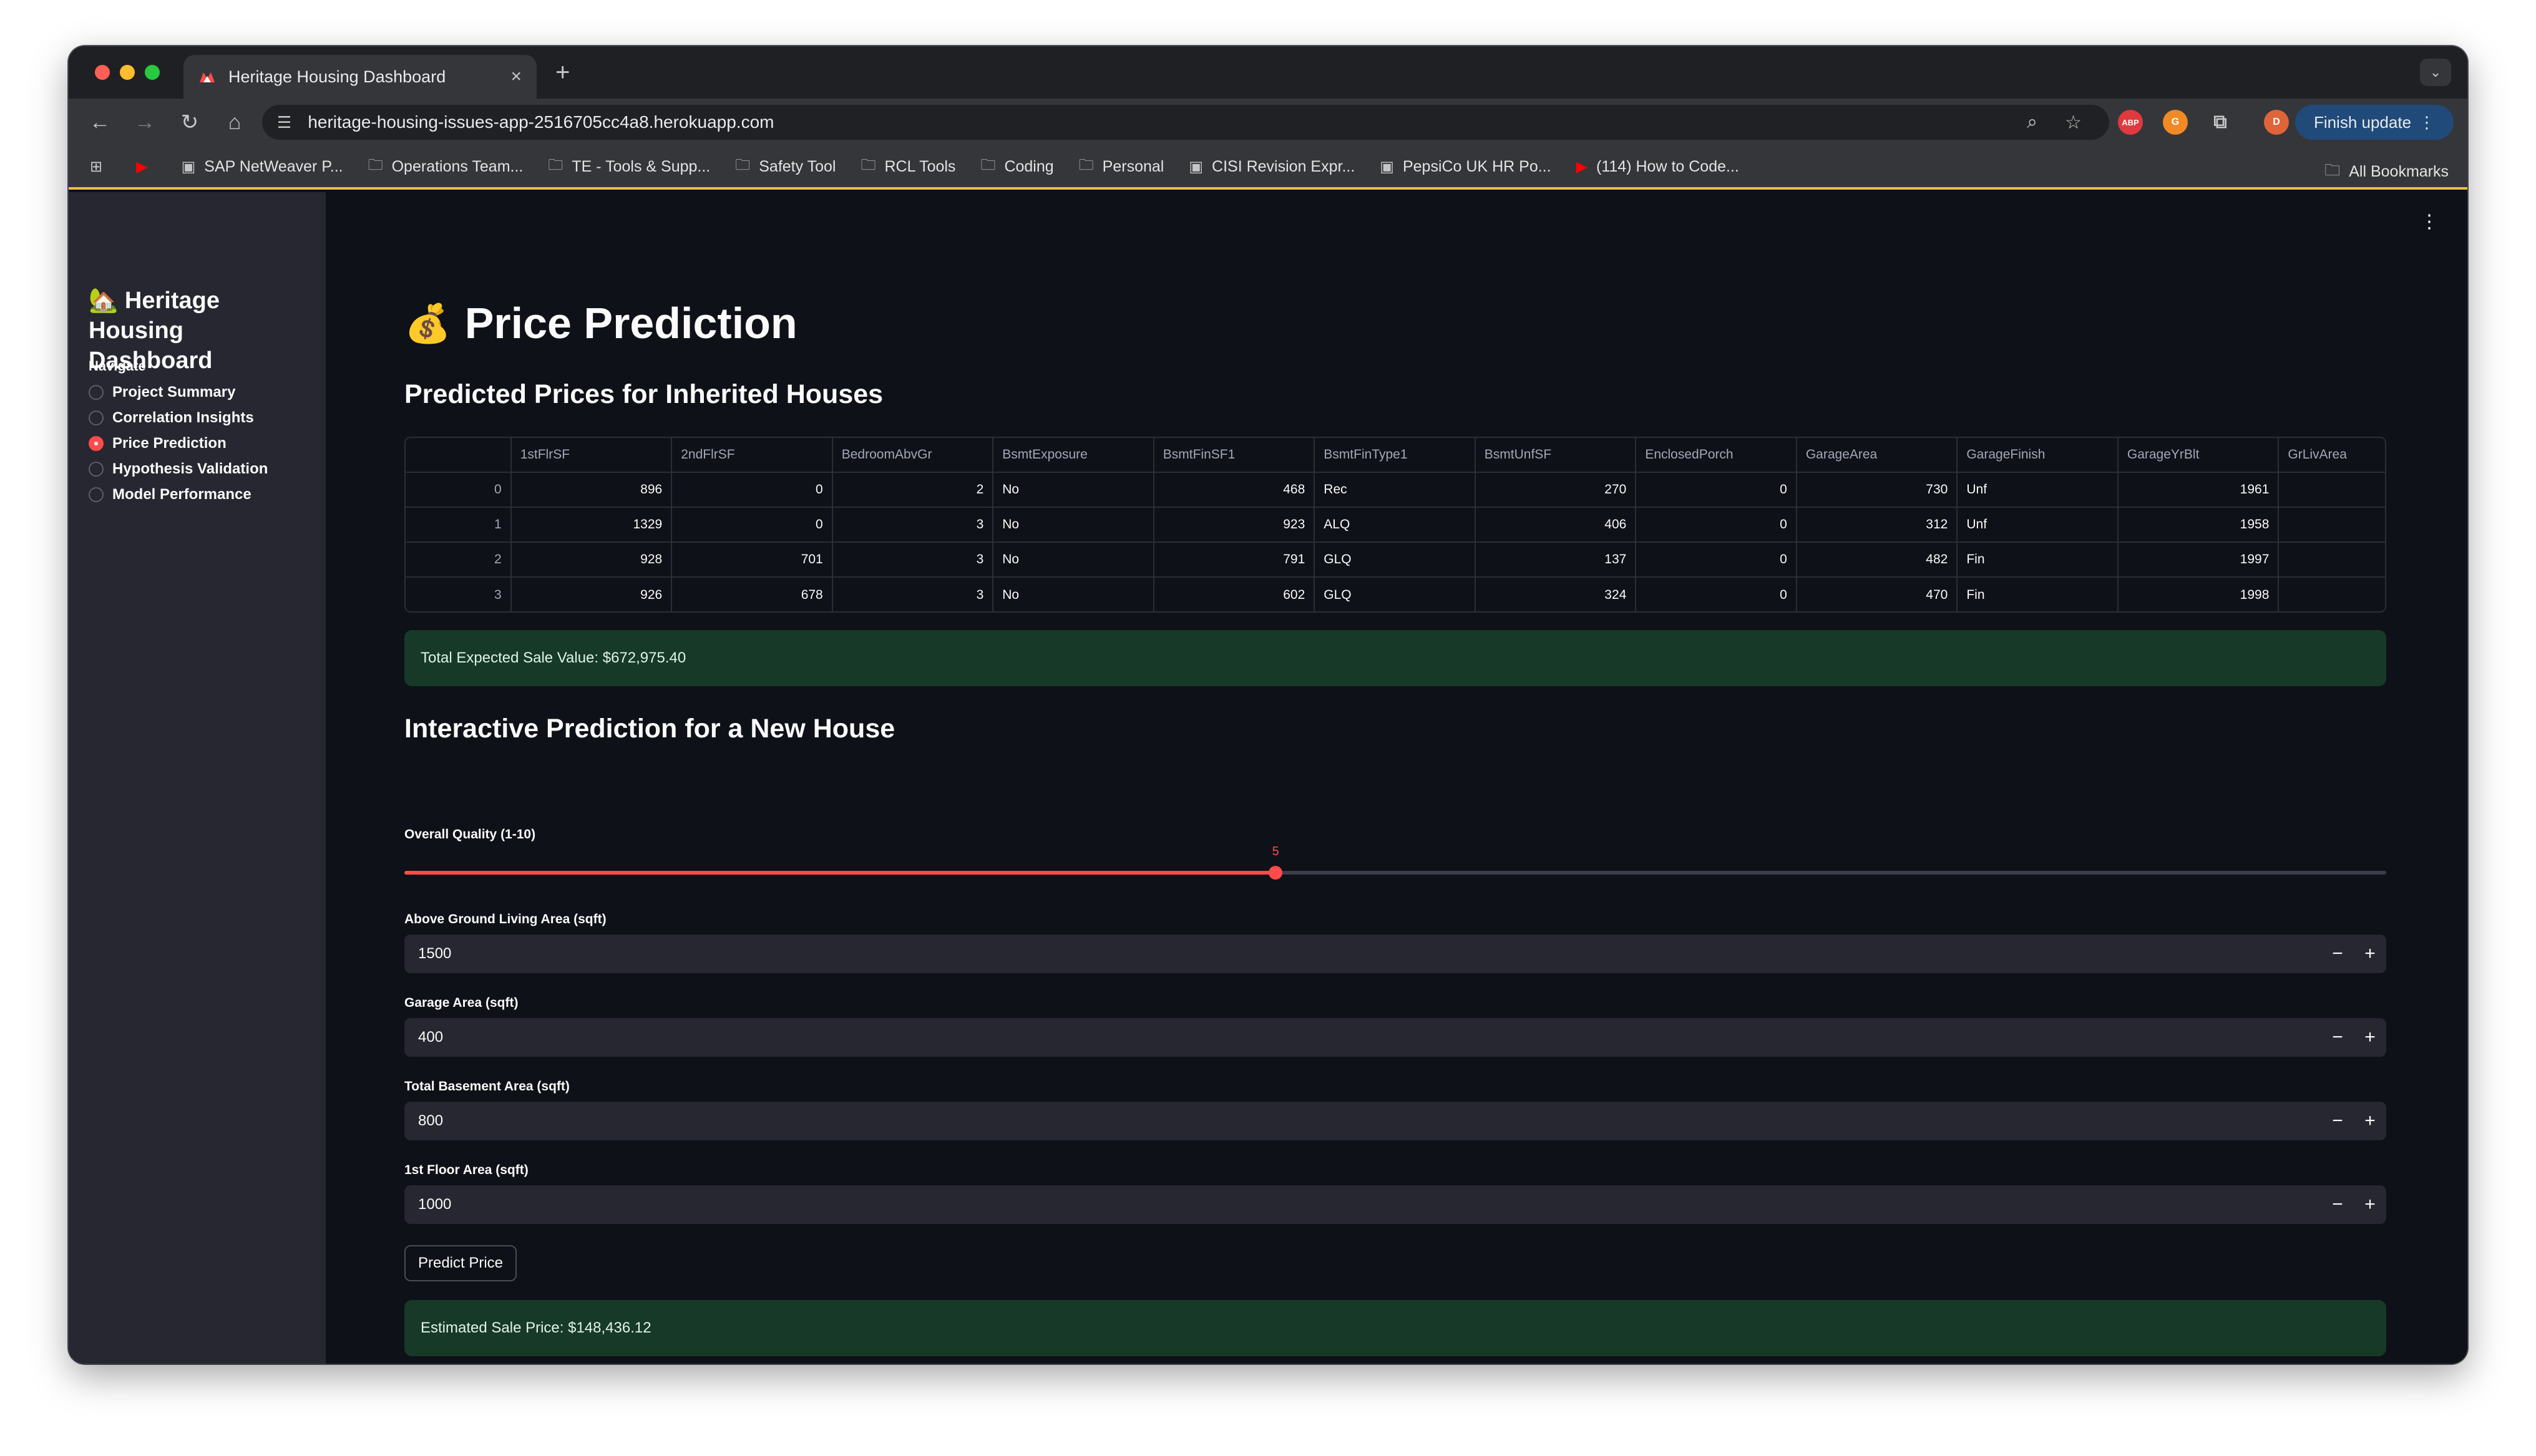 The width and height of the screenshot is (2536, 1456). What do you see at coordinates (2332, 524) in the screenshot?
I see `table-cell` at bounding box center [2332, 524].